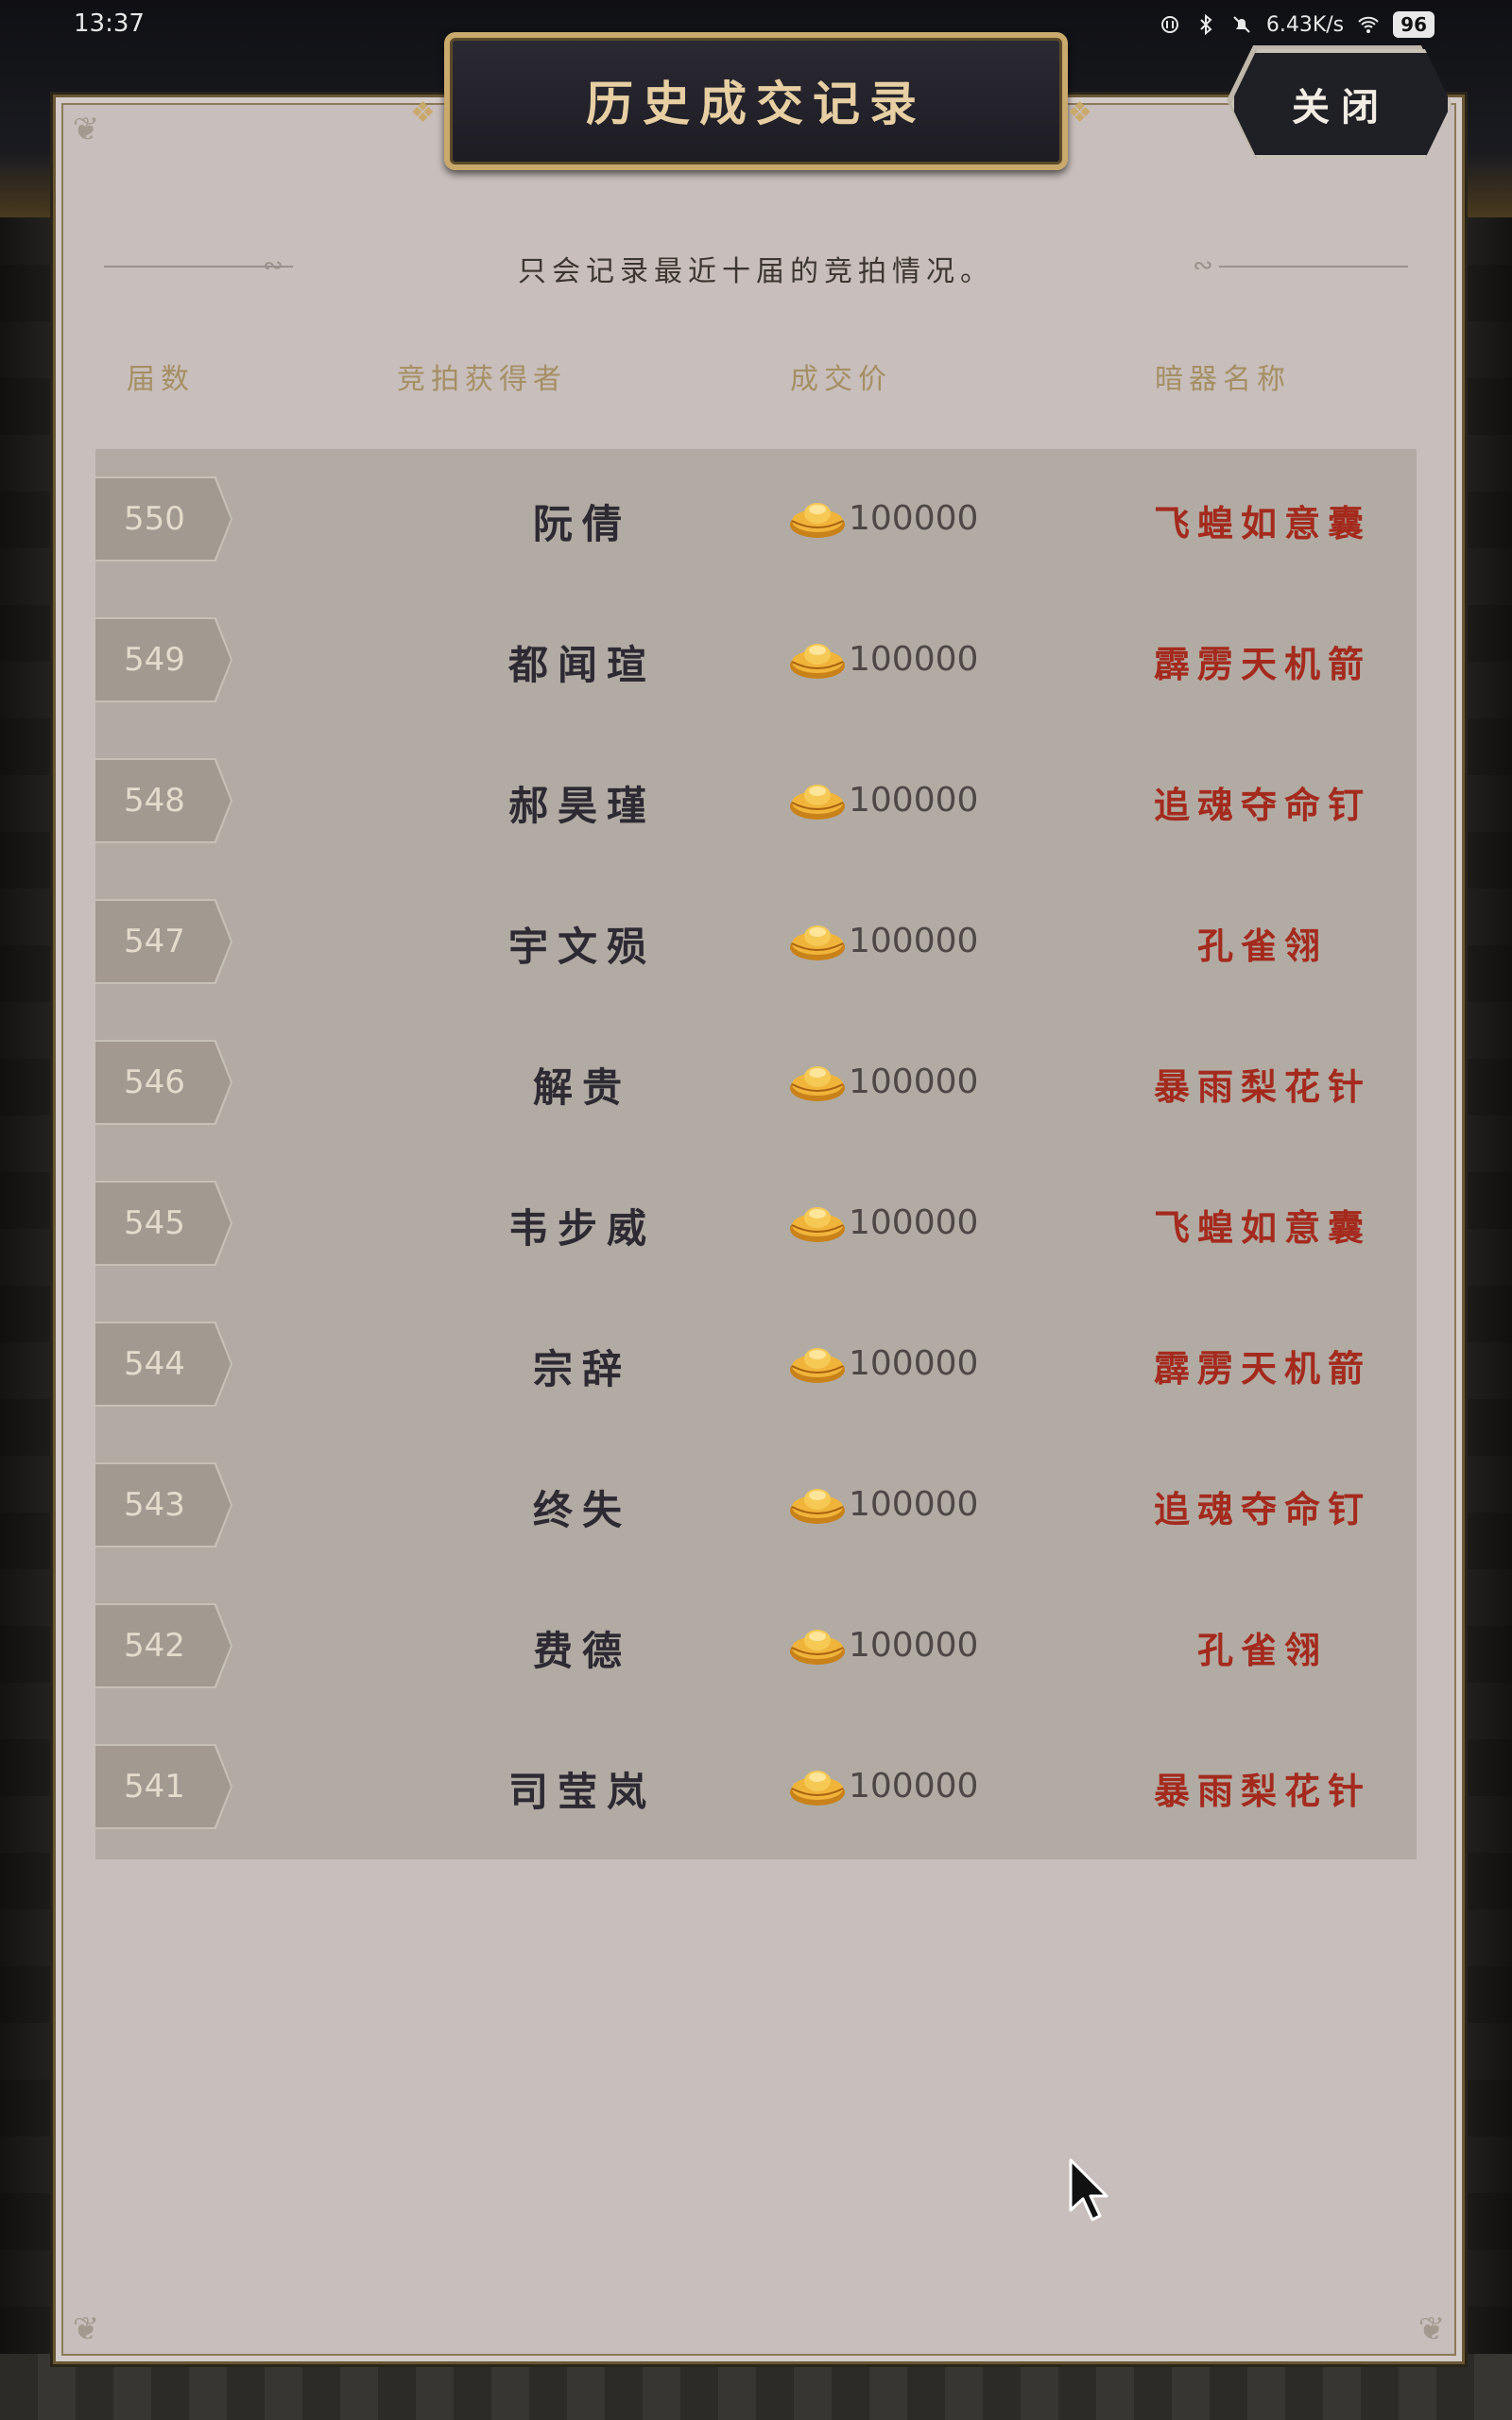  What do you see at coordinates (581, 1651) in the screenshot?
I see `winner-name: 费德` at bounding box center [581, 1651].